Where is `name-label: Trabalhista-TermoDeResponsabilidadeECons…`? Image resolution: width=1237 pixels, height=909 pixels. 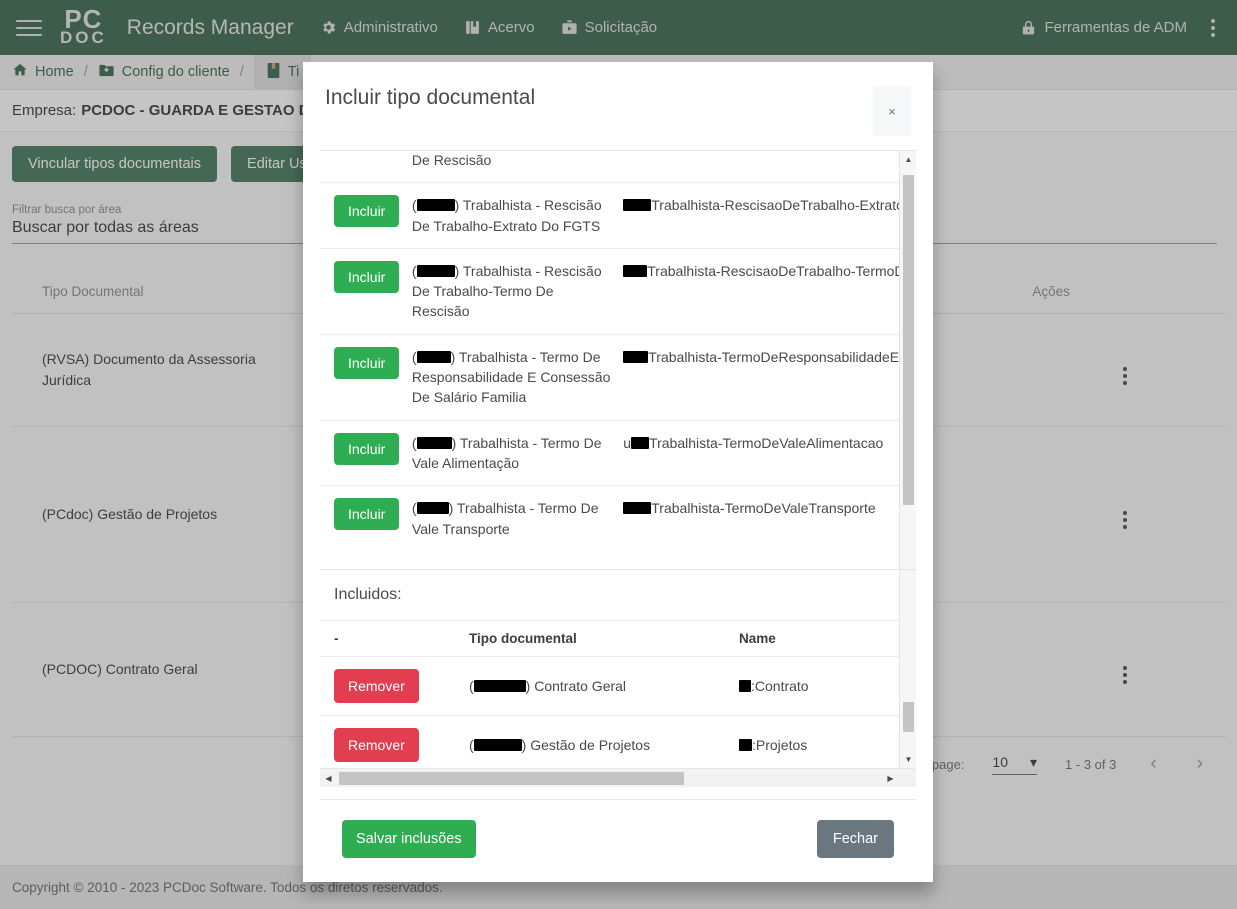
name-label: Trabalhista-TermoDeResponsabilidadeECons… is located at coordinates (774, 356).